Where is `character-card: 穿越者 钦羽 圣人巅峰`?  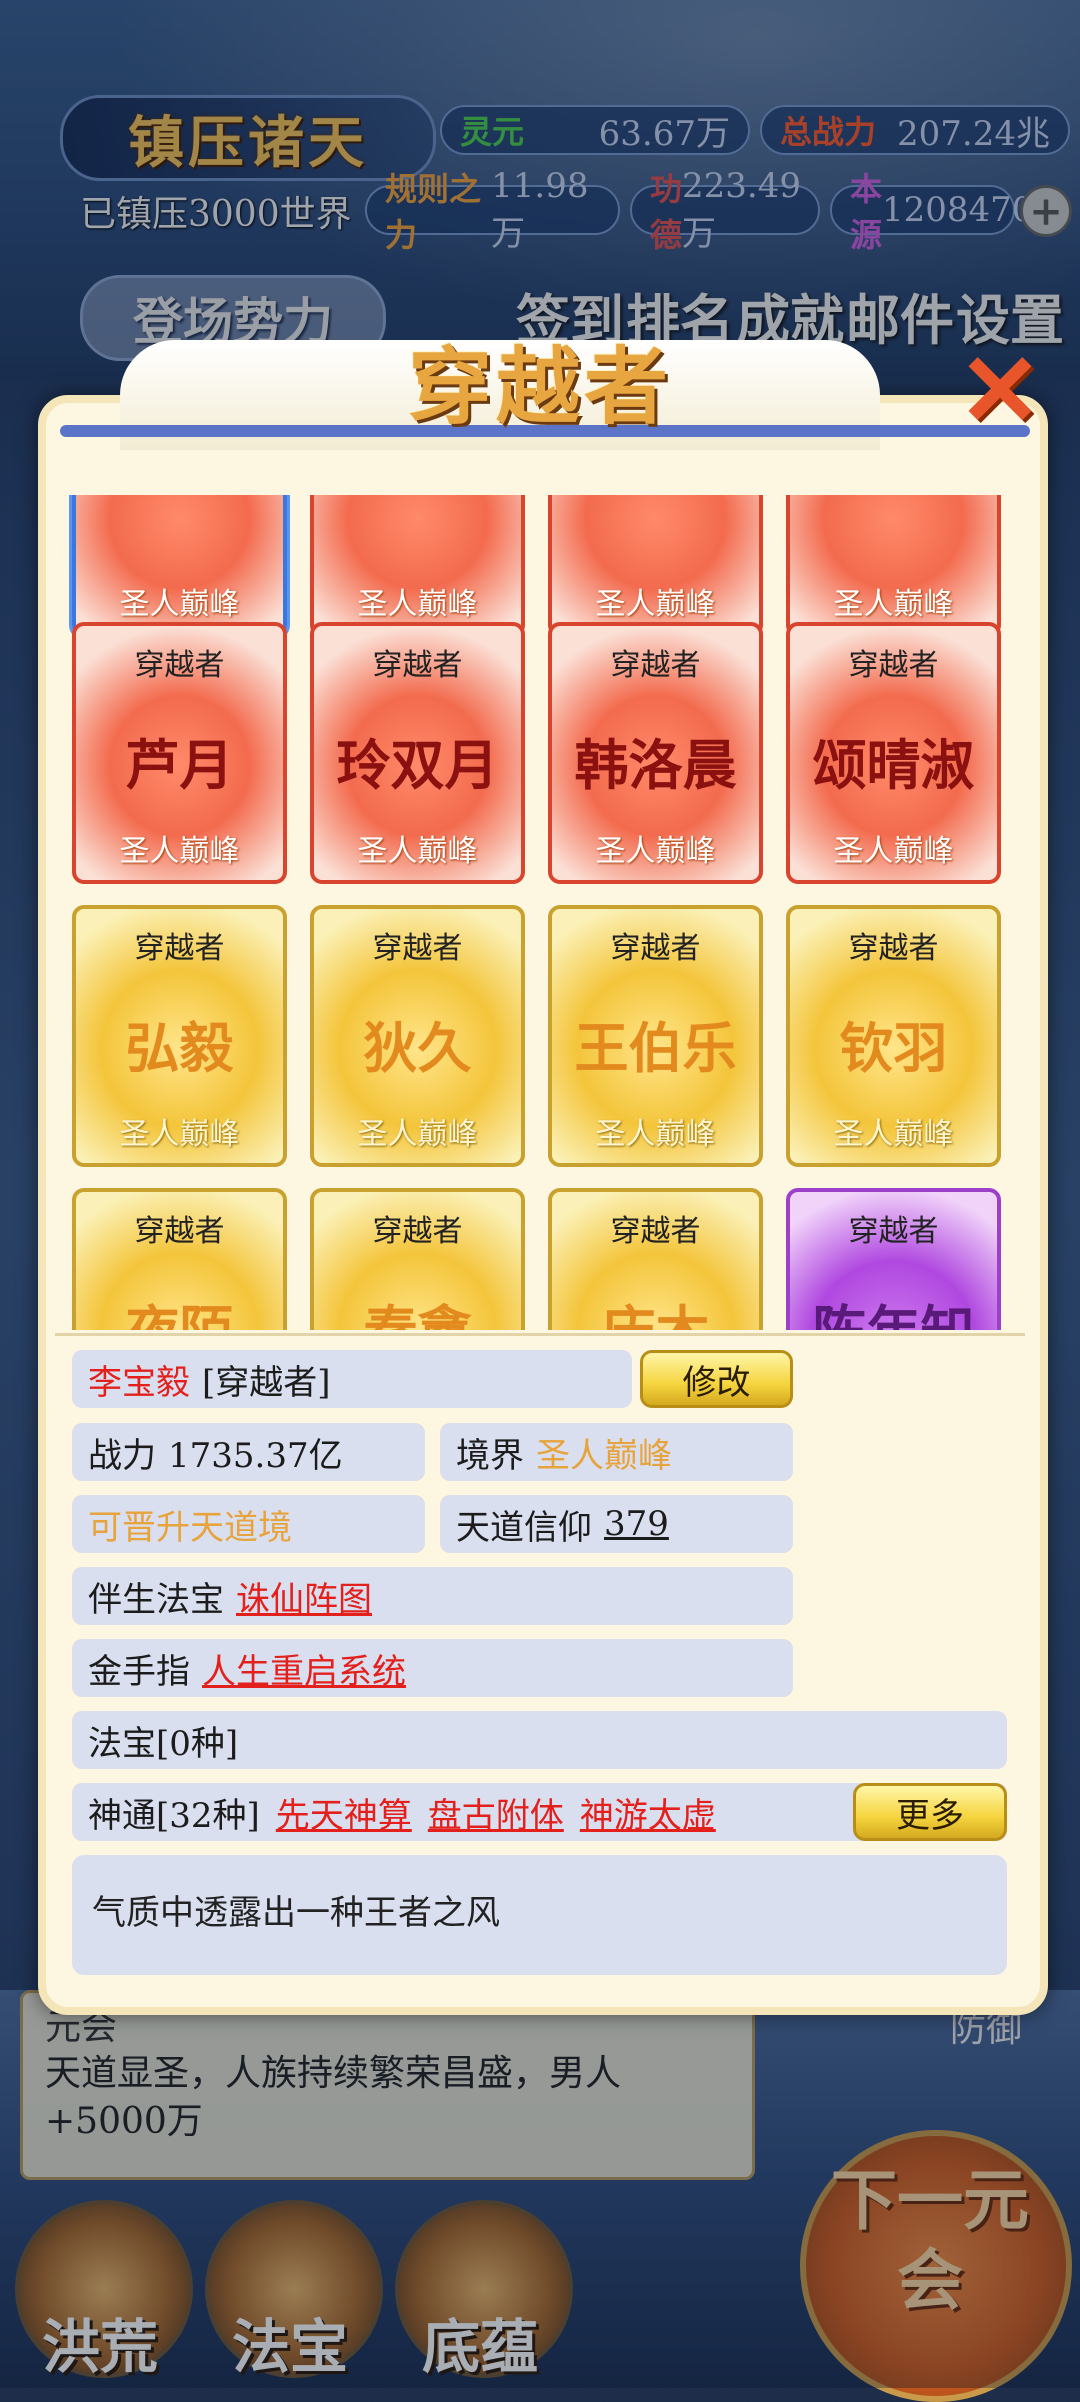 character-card: 穿越者 钦羽 圣人巅峰 is located at coordinates (893, 1036).